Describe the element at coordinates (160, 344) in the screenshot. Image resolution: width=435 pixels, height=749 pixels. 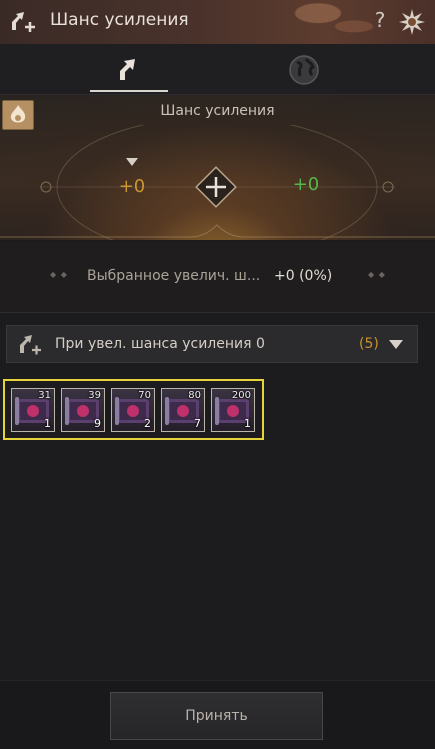
I see `dropdown-label: При увел. шанса усиления 0` at that location.